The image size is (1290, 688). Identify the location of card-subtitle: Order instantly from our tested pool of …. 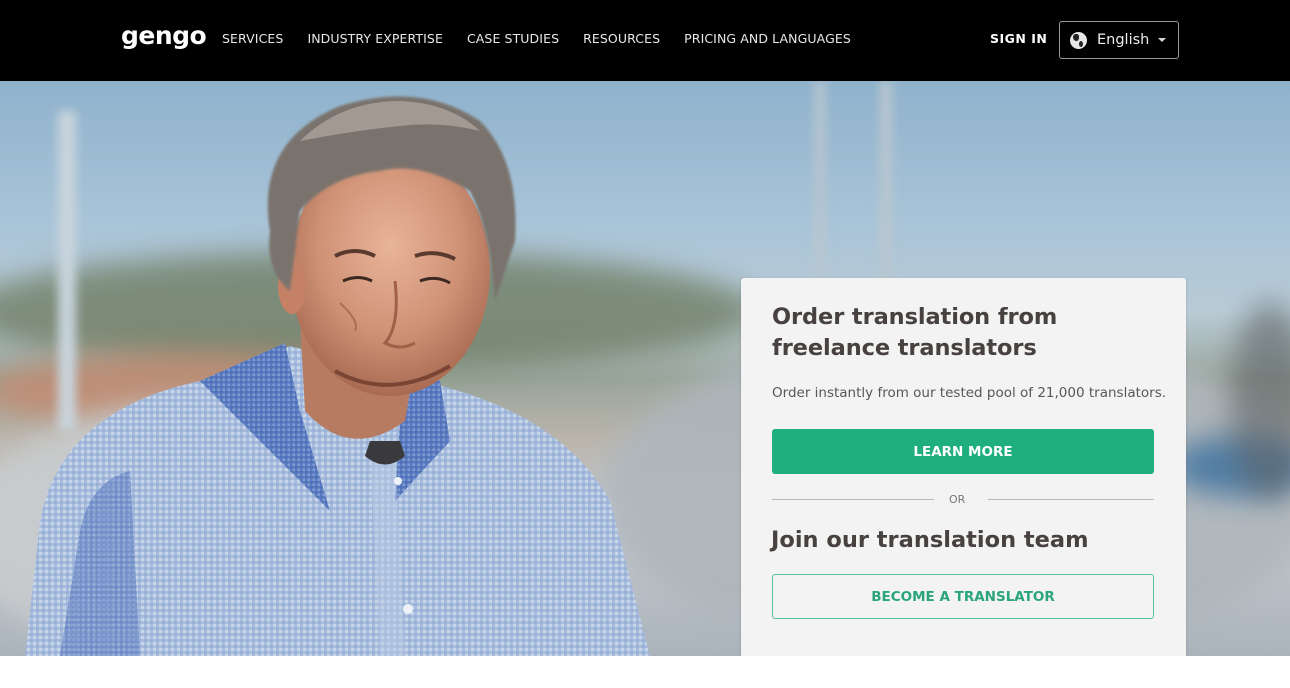
(969, 393).